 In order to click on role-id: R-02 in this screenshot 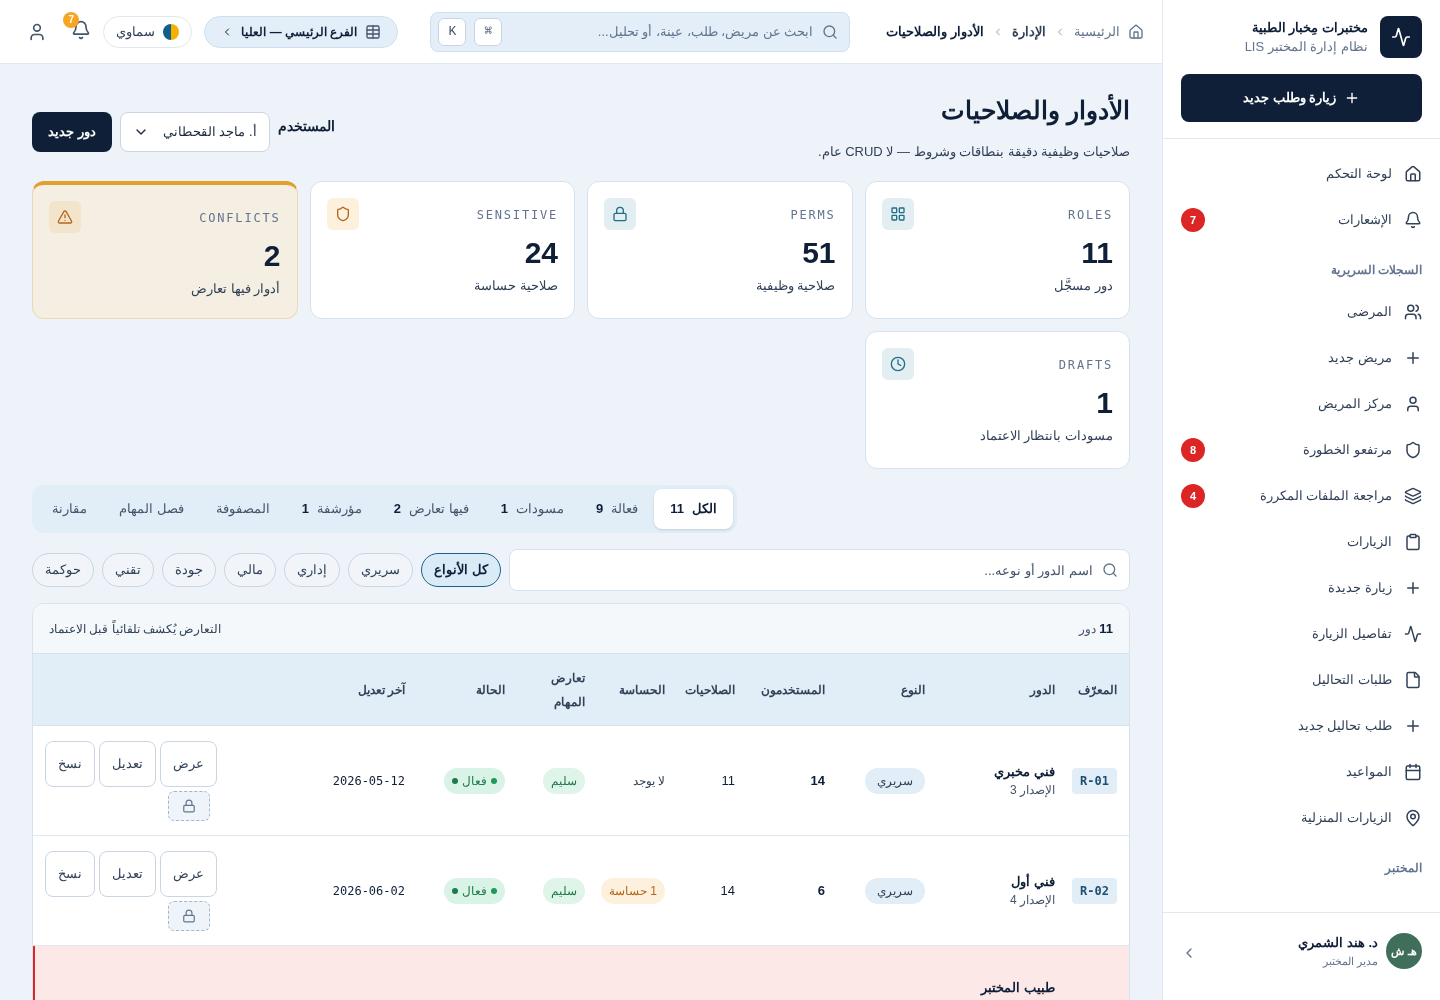, I will do `click(1094, 890)`.